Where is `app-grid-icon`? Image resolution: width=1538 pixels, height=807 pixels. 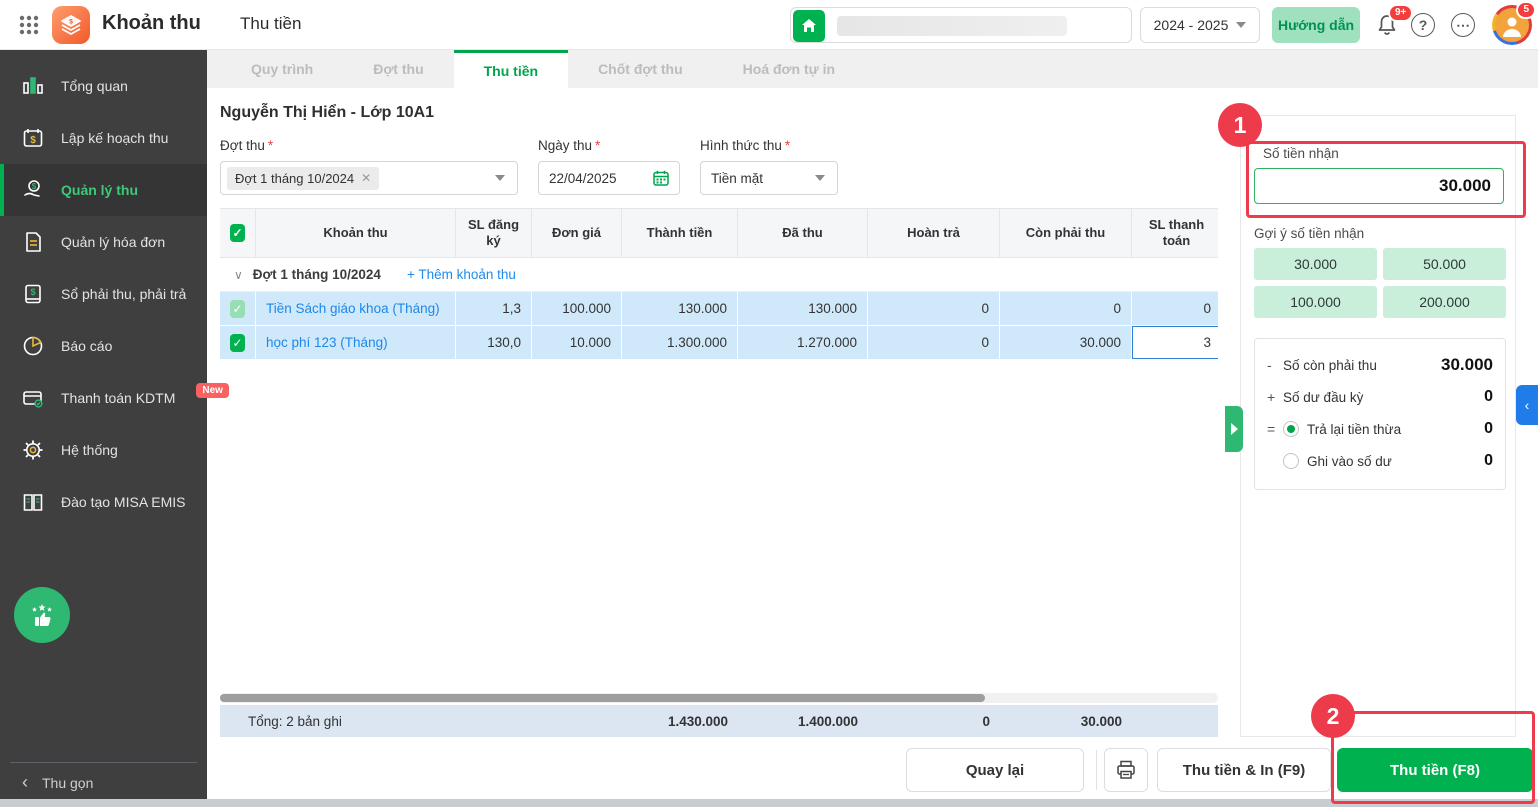 app-grid-icon is located at coordinates (29, 25).